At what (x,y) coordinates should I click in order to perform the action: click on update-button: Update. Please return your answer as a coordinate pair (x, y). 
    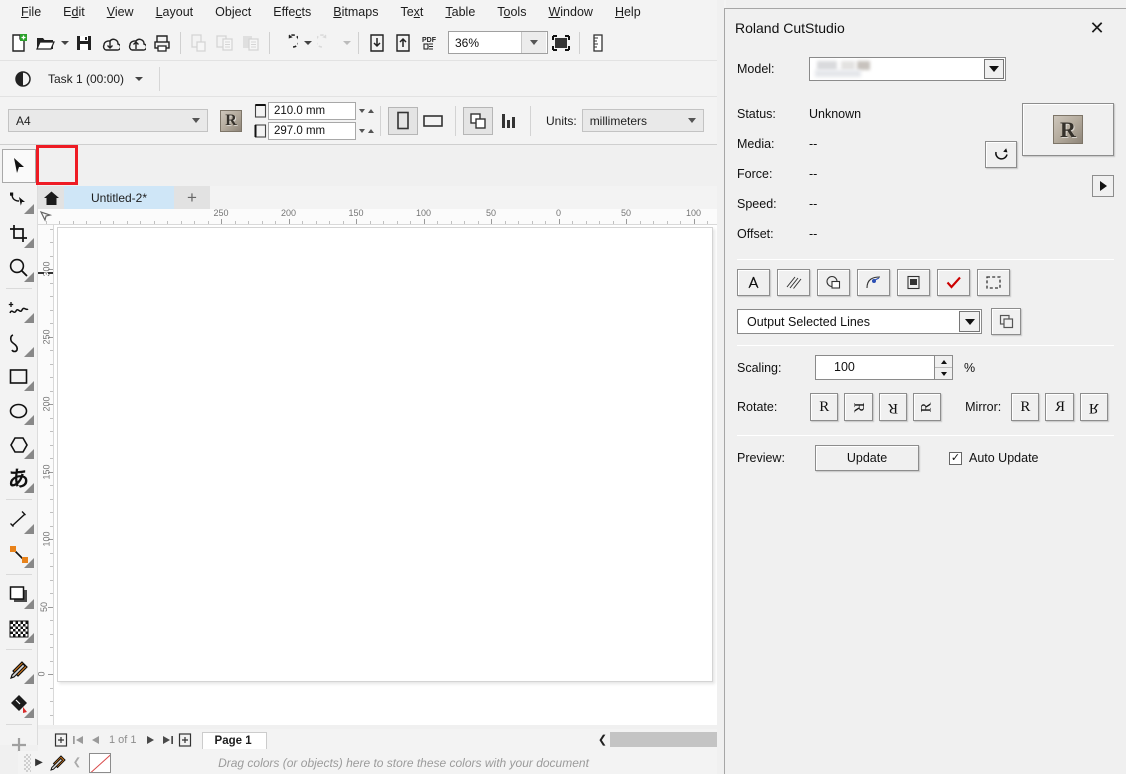
    Looking at the image, I should click on (867, 458).